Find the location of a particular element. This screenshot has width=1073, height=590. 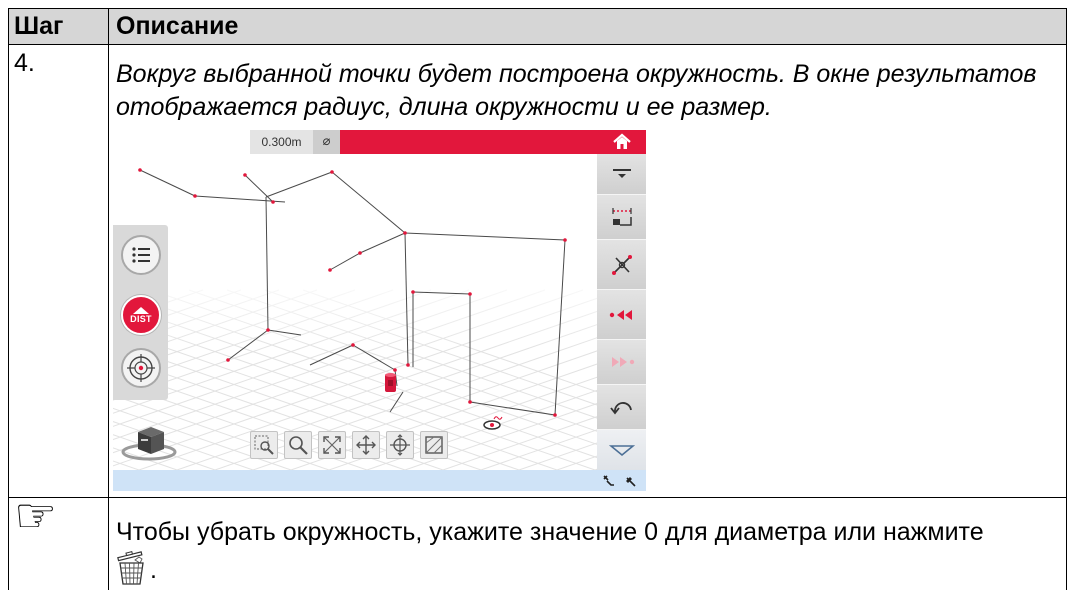

title-bar-red is located at coordinates (468, 142).